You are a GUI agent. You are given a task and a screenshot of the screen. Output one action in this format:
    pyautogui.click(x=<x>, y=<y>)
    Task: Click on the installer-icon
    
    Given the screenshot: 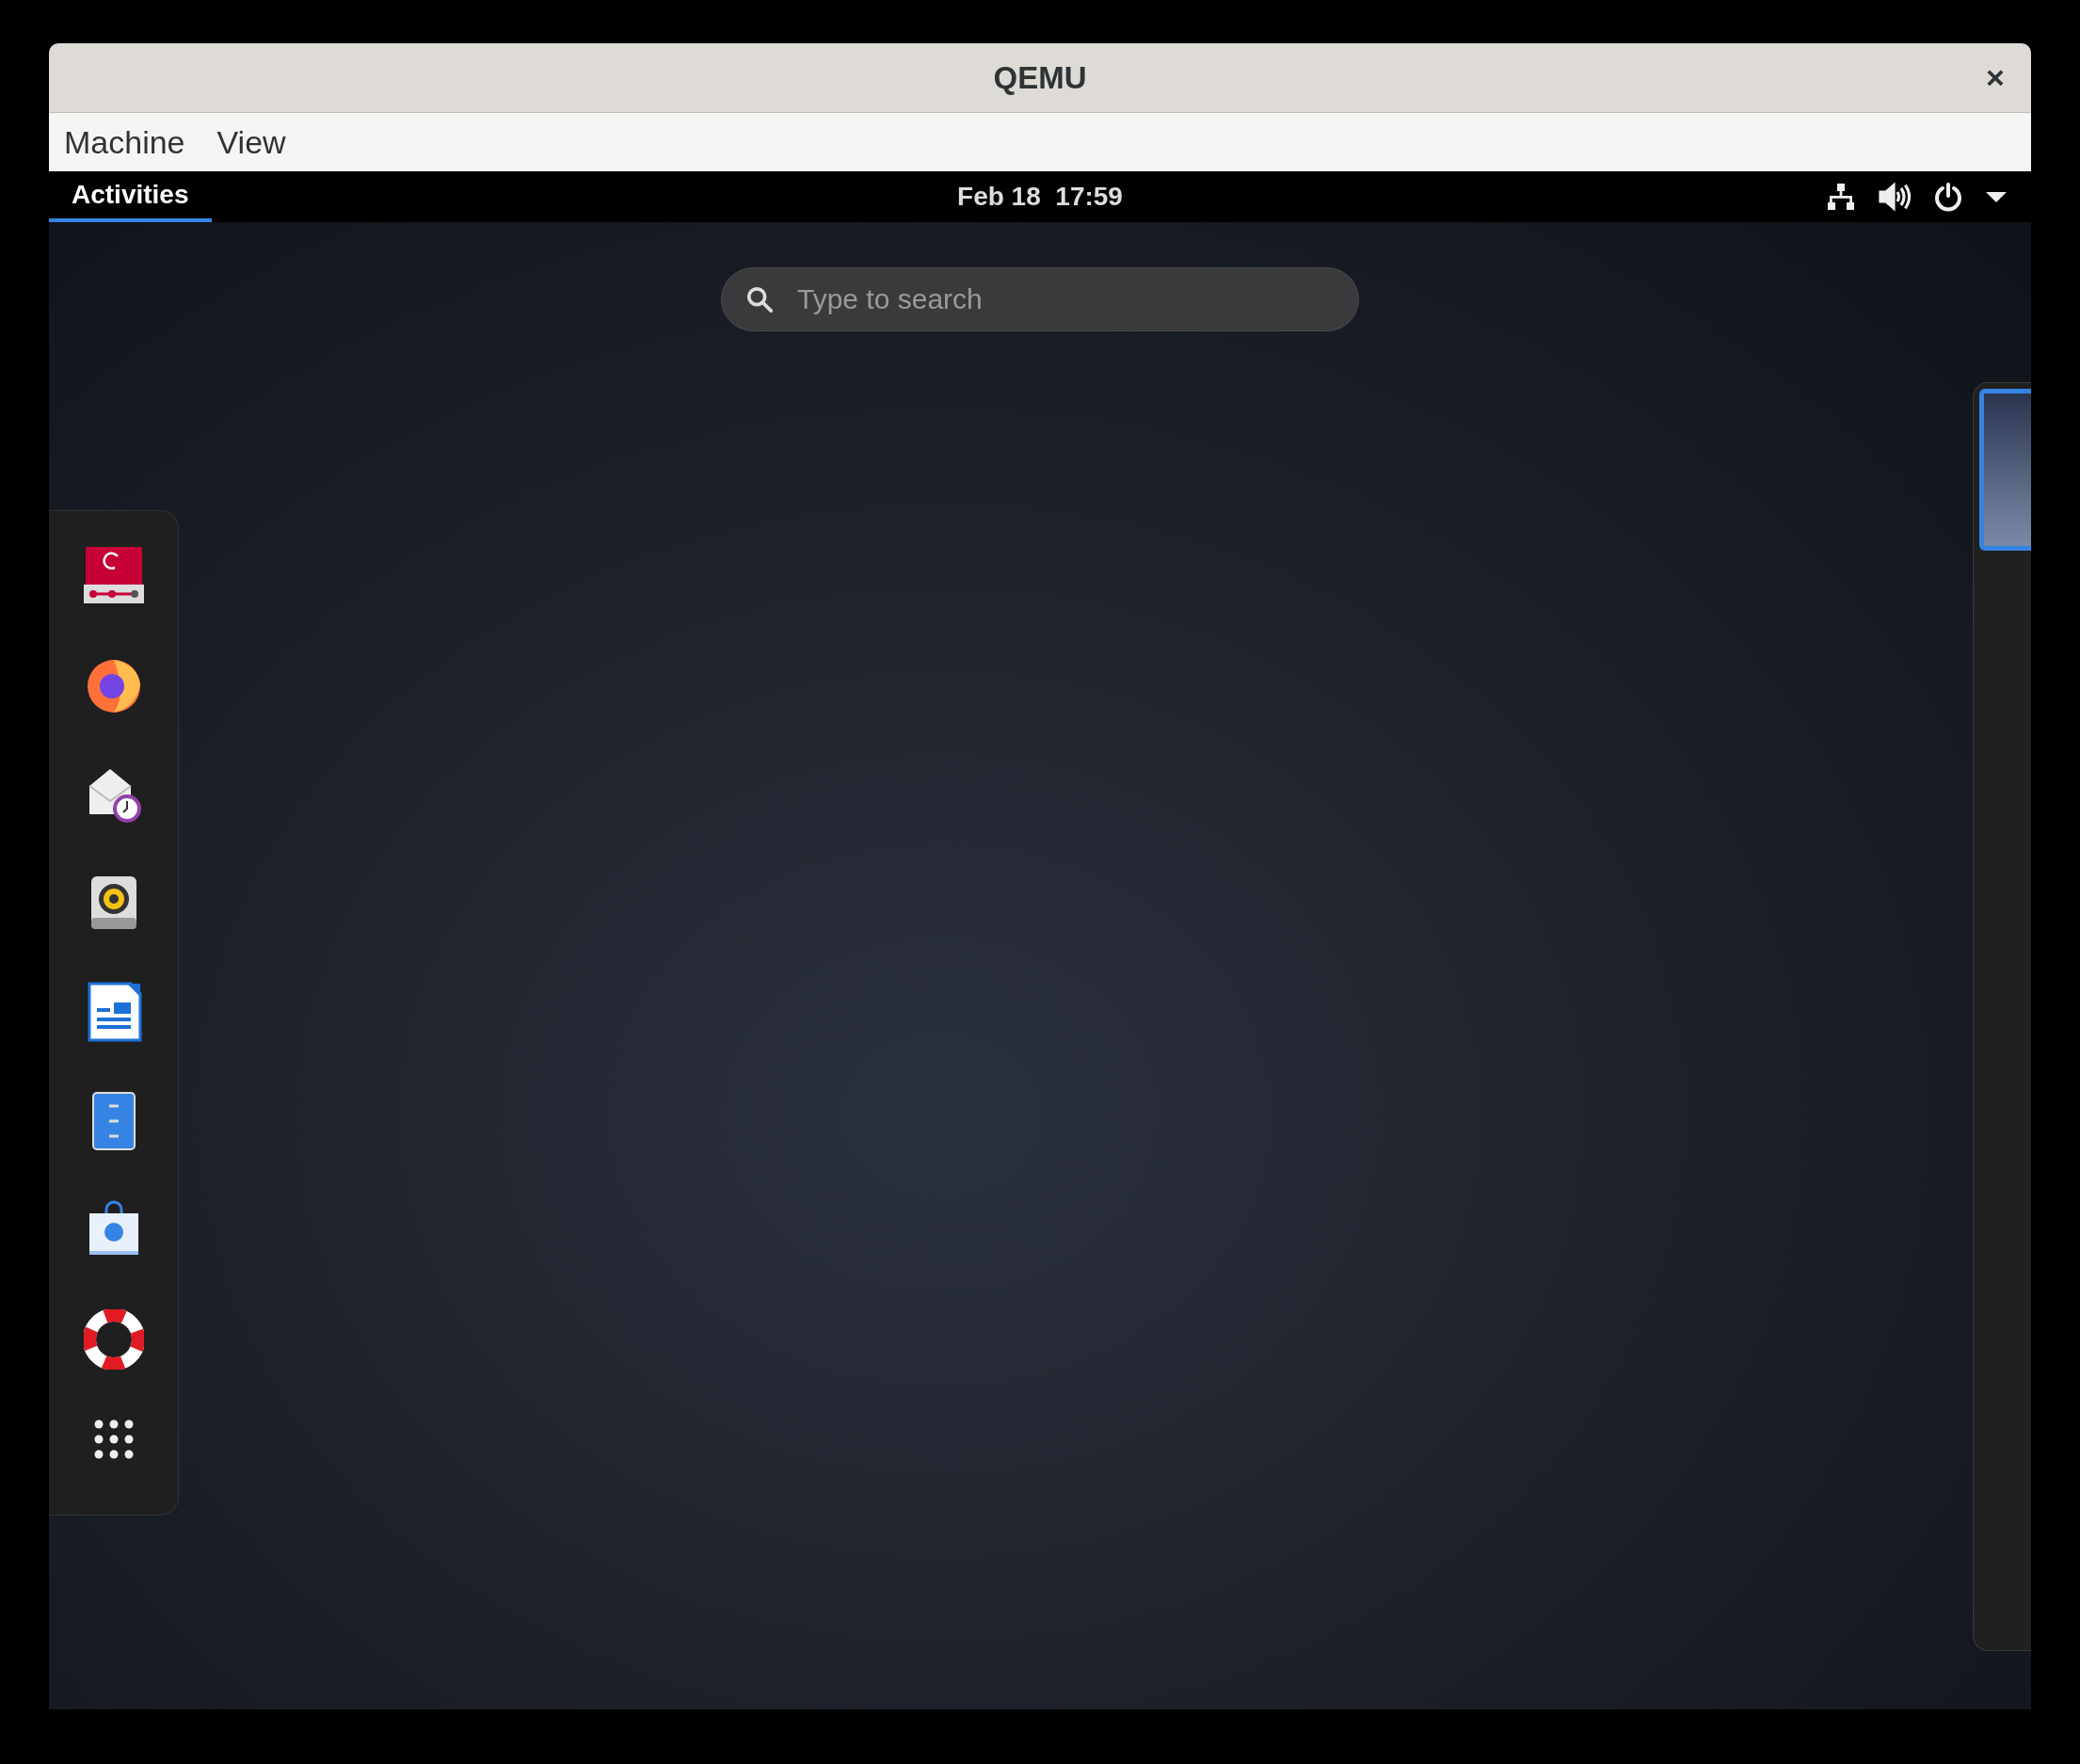 What is the action you would take?
    pyautogui.click(x=113, y=575)
    